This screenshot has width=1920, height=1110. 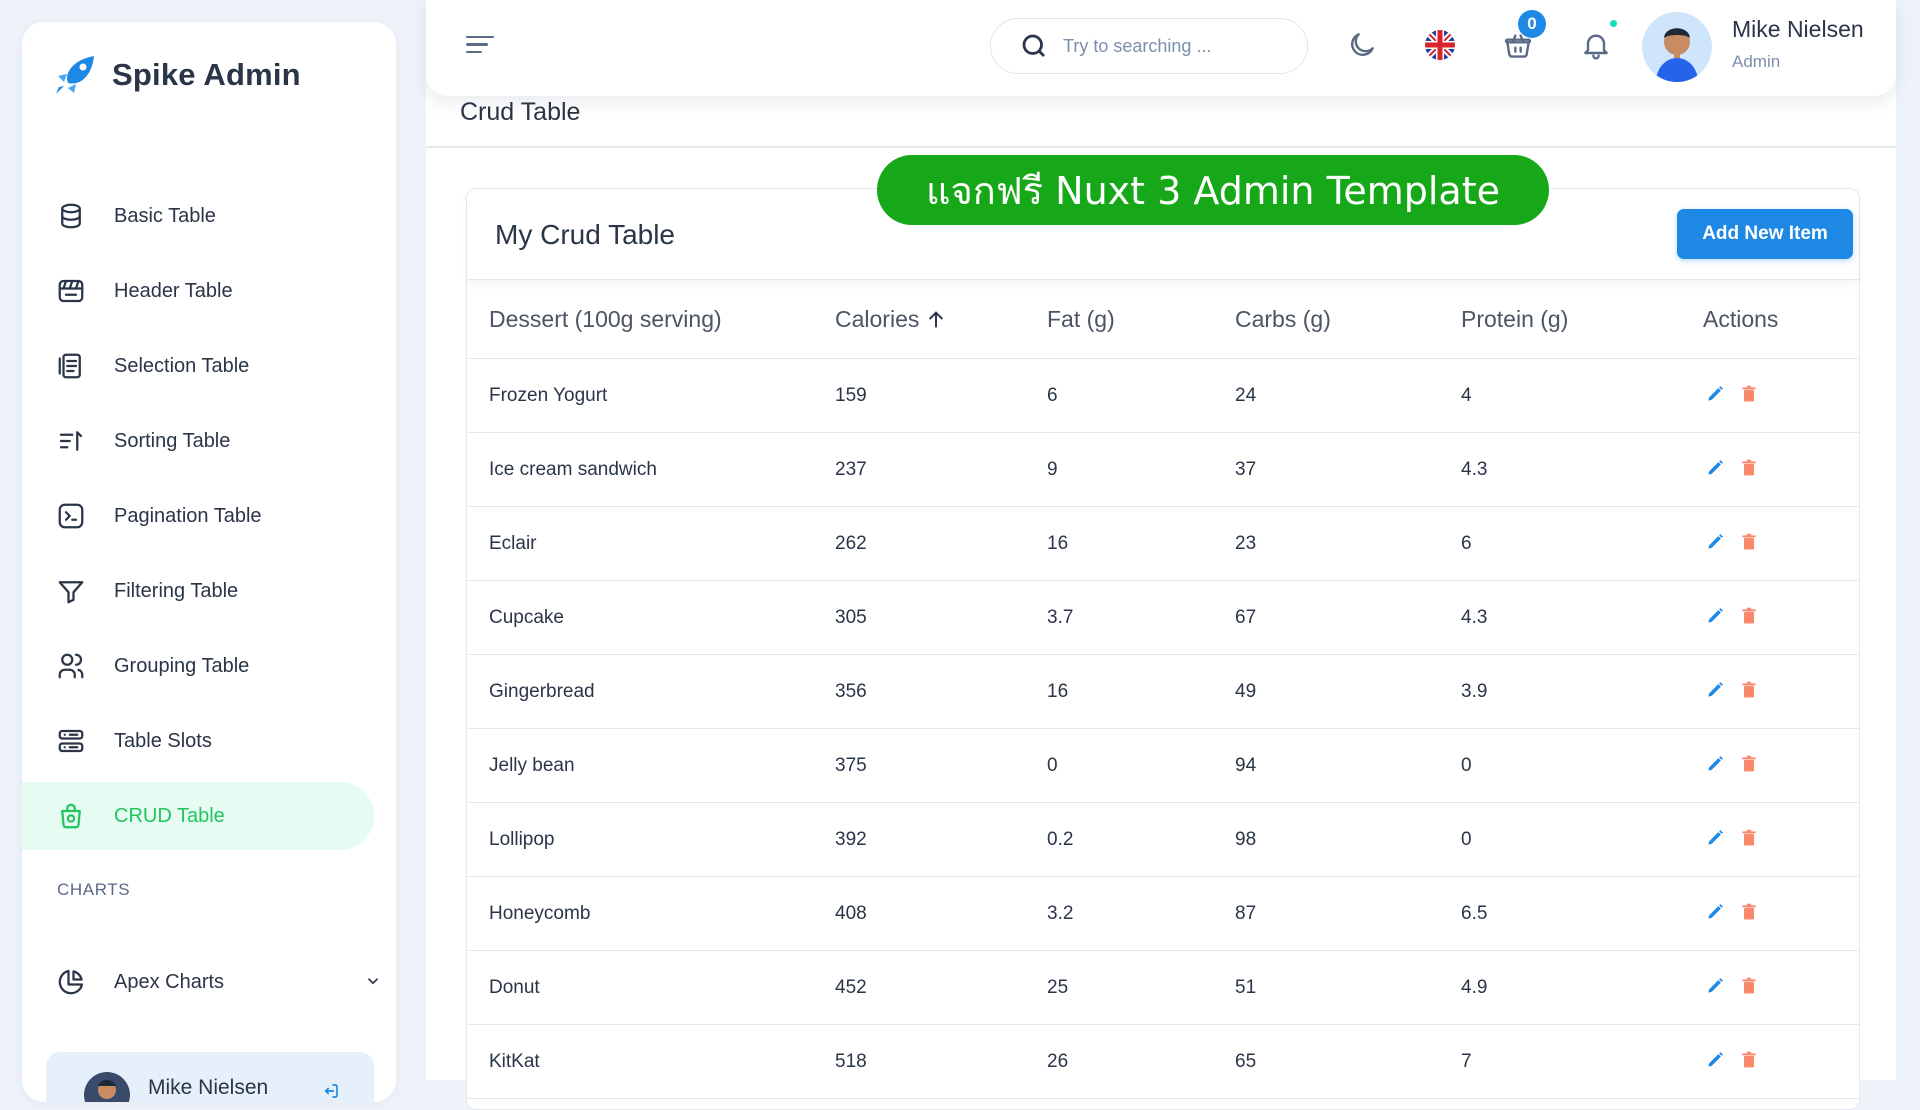 I want to click on cell-fat: 6, so click(x=1140, y=395).